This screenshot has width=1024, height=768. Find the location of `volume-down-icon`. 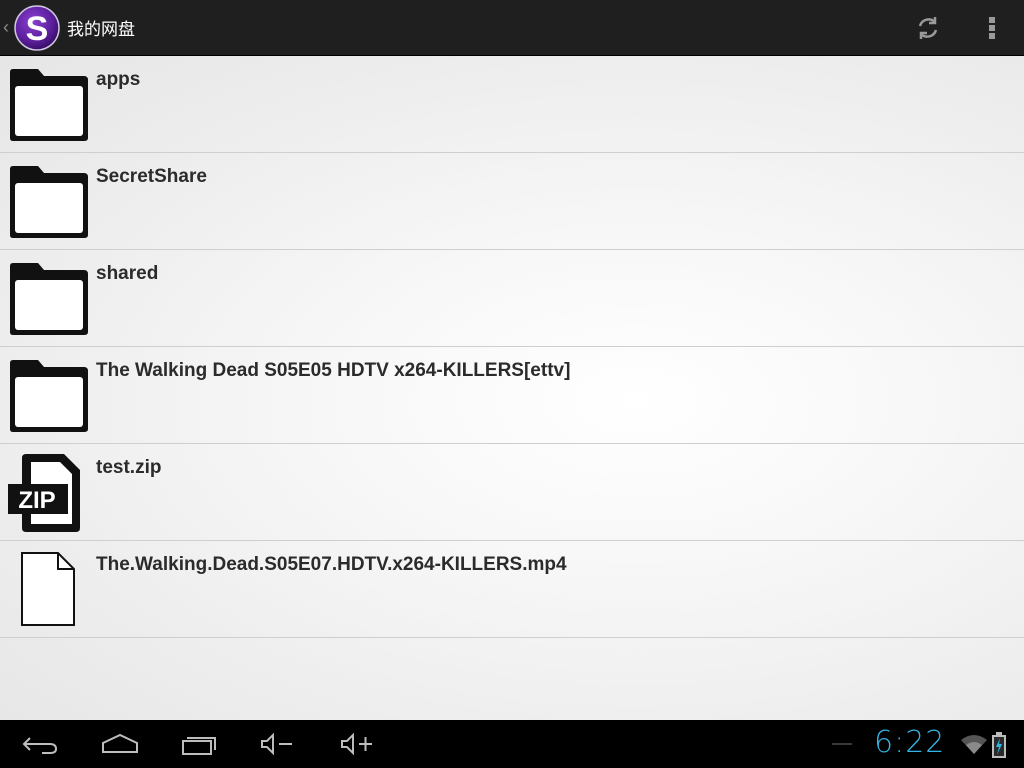

volume-down-icon is located at coordinates (276, 744).